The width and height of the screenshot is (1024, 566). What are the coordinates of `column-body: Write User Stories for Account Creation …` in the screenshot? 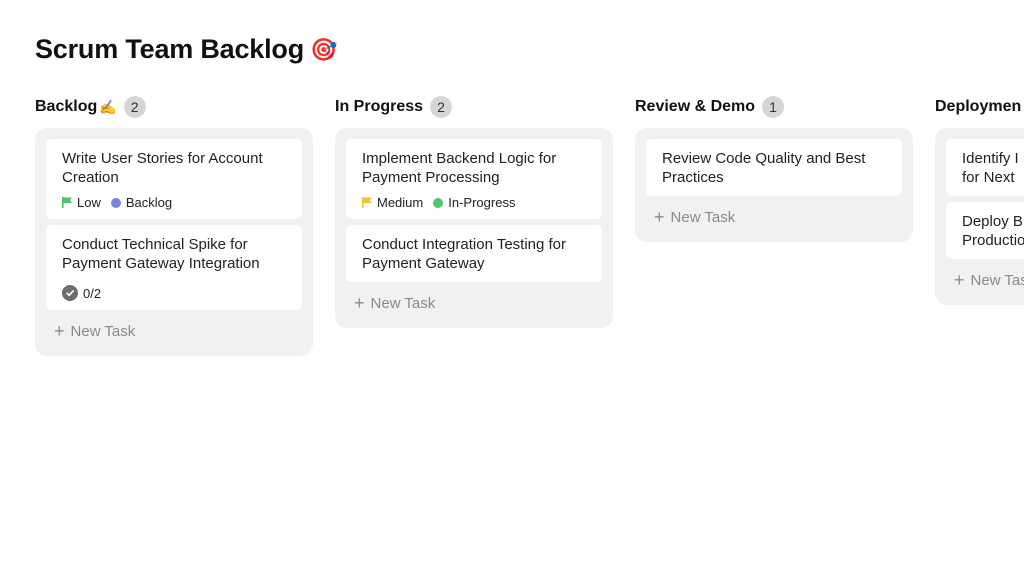 It's located at (174, 242).